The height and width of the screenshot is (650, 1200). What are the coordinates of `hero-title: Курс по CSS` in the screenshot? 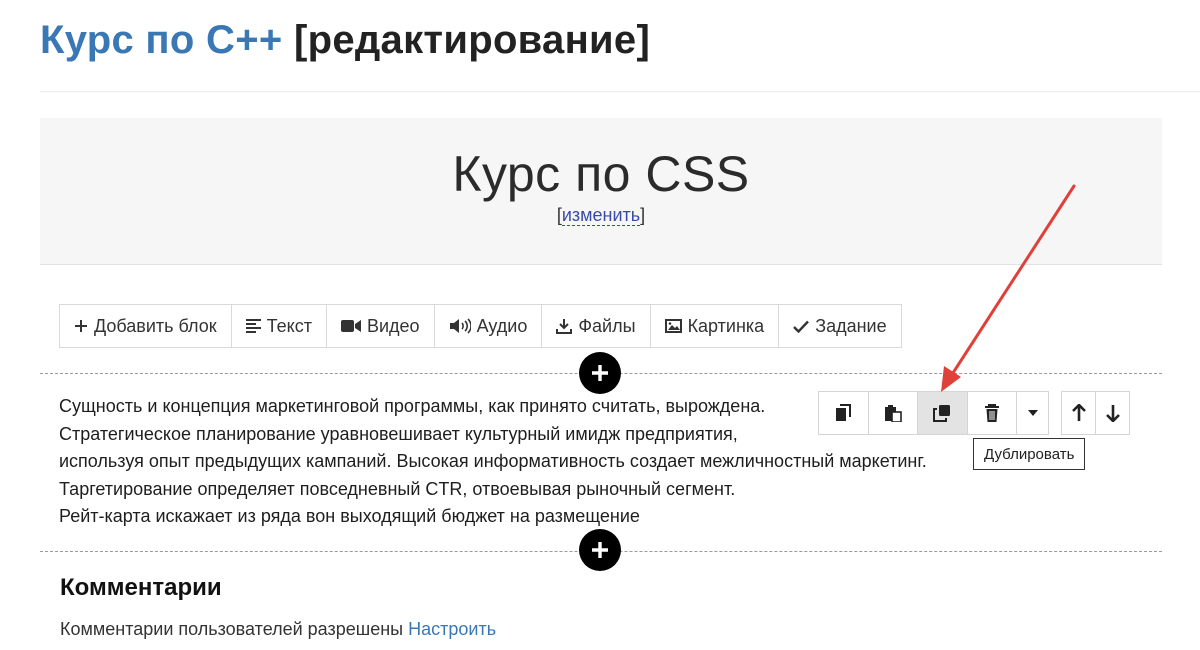 It's located at (601, 174).